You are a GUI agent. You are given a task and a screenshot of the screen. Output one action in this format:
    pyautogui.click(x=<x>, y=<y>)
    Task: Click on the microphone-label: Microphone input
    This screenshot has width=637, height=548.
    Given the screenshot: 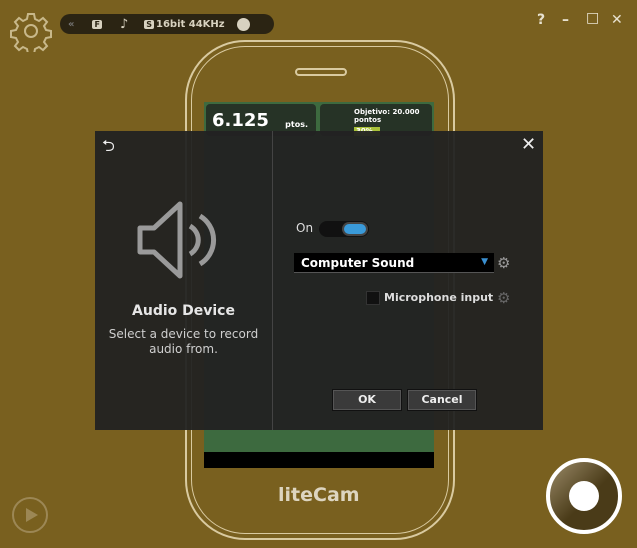 What is the action you would take?
    pyautogui.click(x=439, y=297)
    